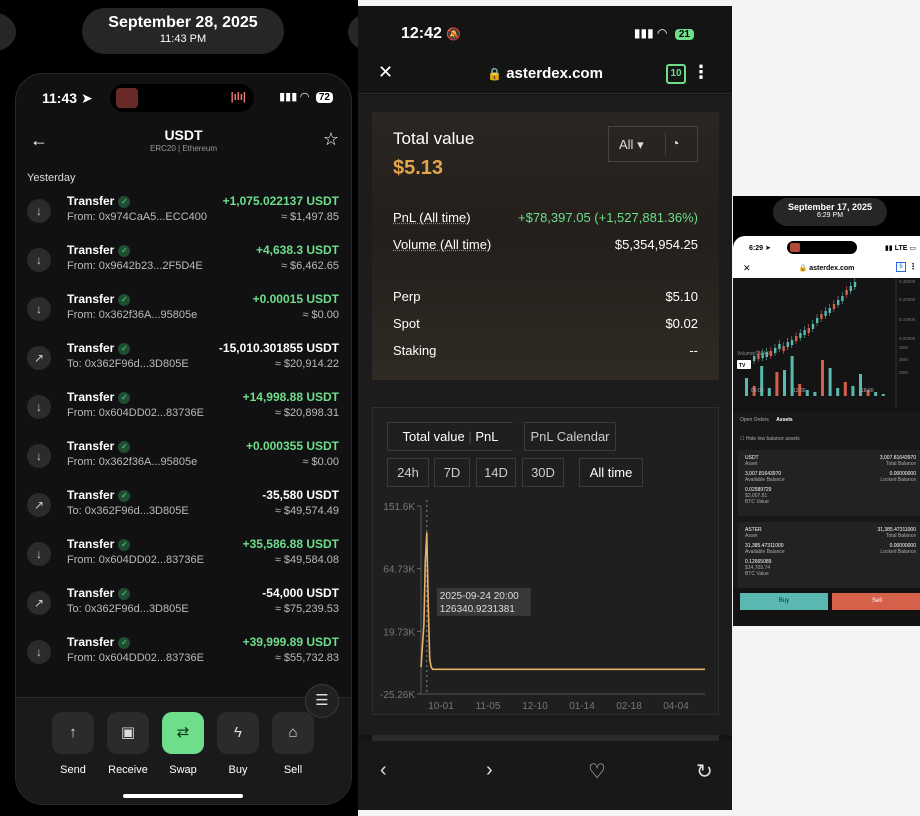 The width and height of the screenshot is (920, 816). What do you see at coordinates (353, 32) in the screenshot?
I see `right-edge-blob` at bounding box center [353, 32].